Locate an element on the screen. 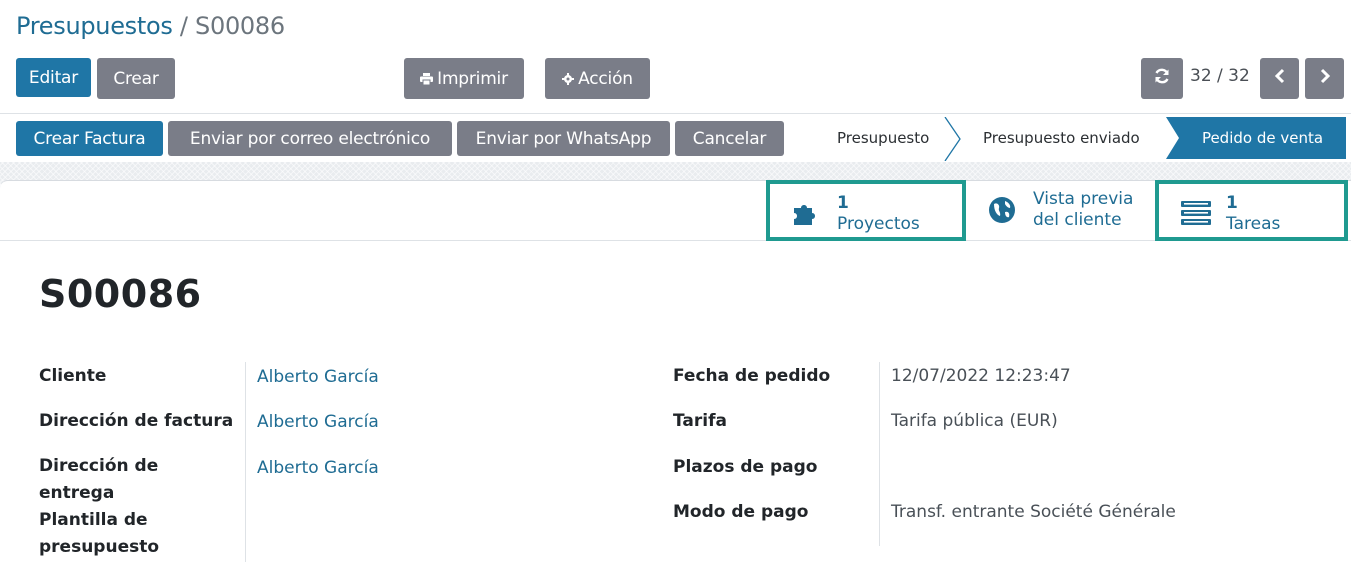 The height and width of the screenshot is (568, 1351). stage-sales-order-label: Pedido de venta is located at coordinates (1262, 138).